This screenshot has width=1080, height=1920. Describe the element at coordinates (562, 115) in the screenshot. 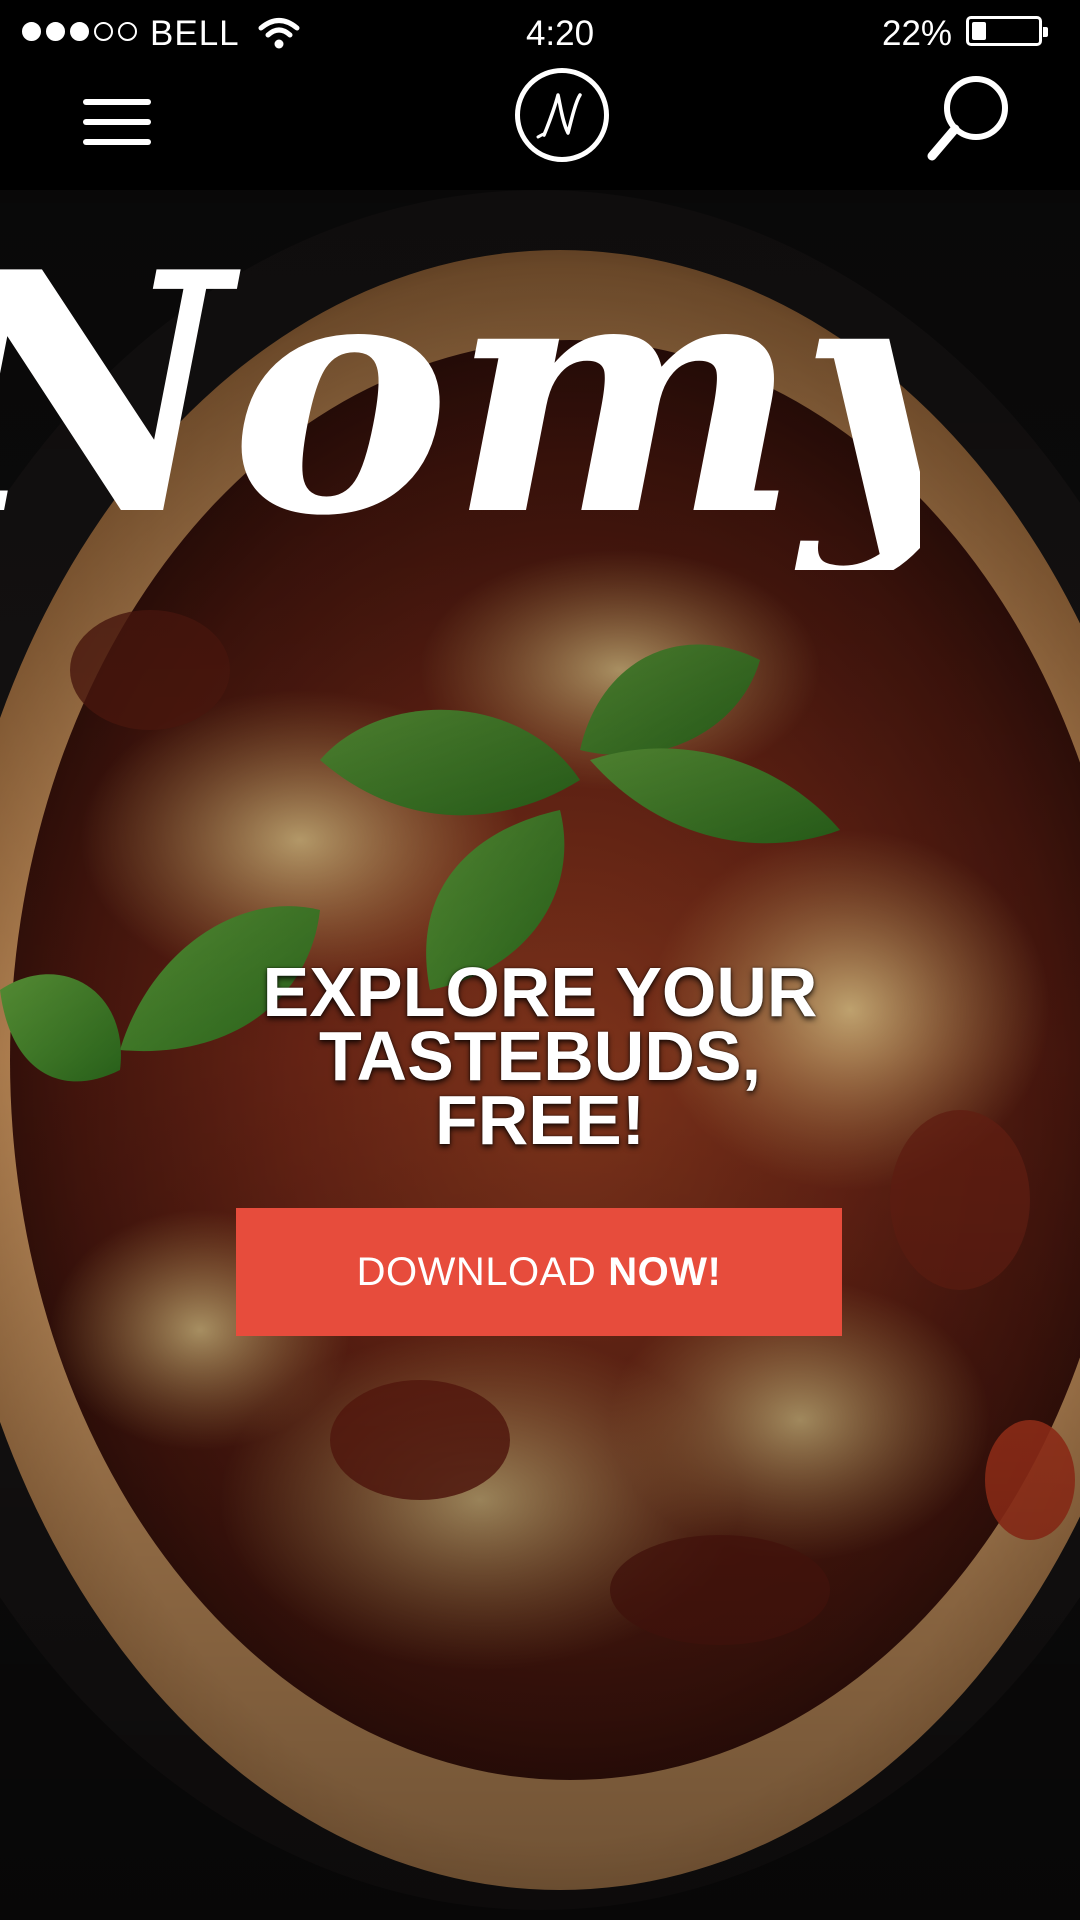

I see `nomy-logo-icon` at that location.